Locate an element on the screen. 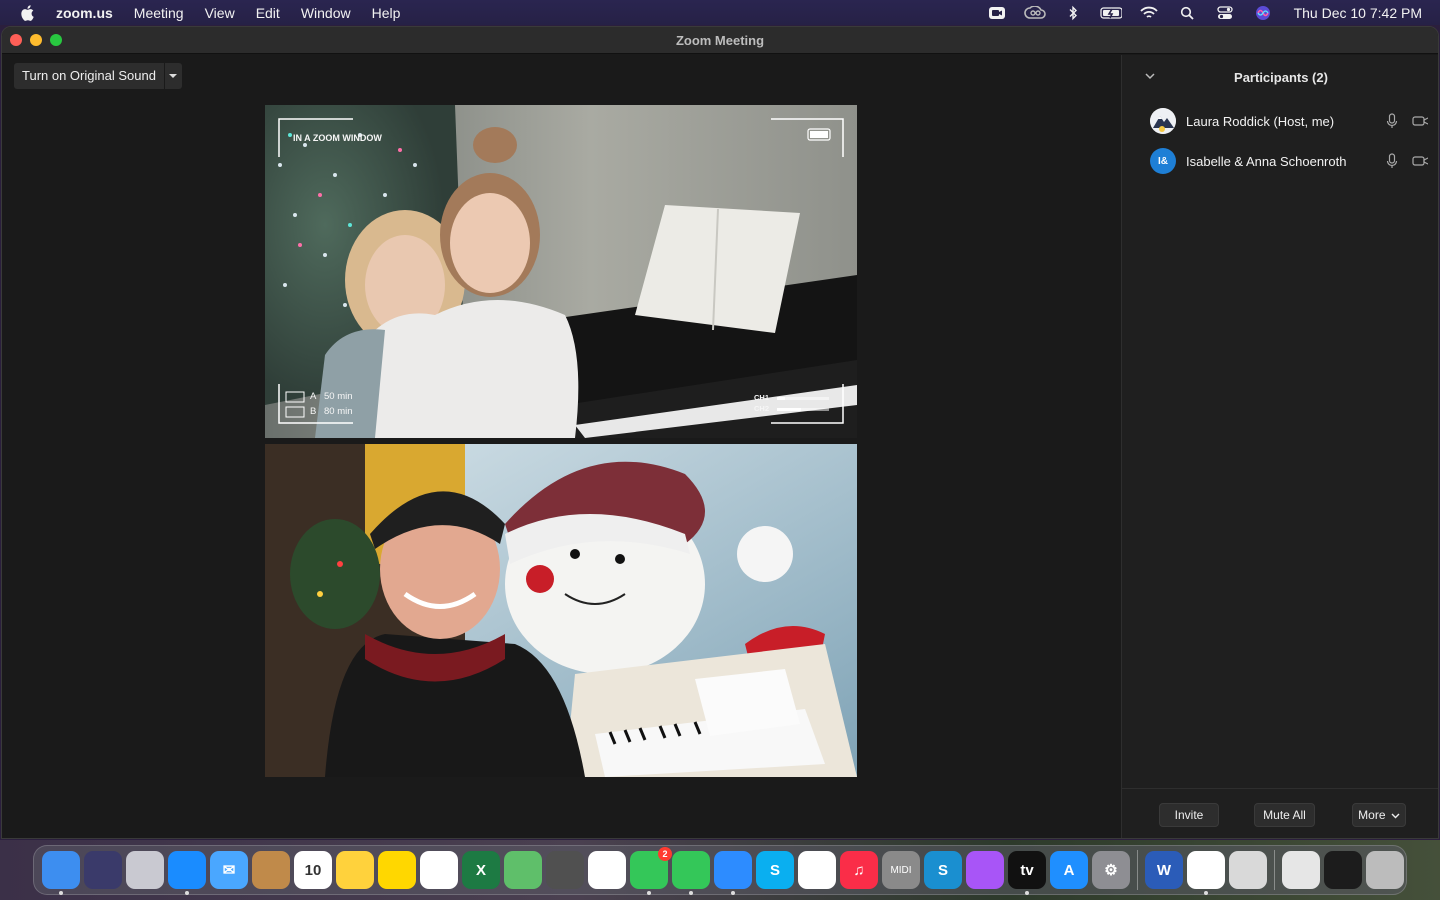 This screenshot has width=1440, height=900. invite-button: Invite is located at coordinates (1189, 815).